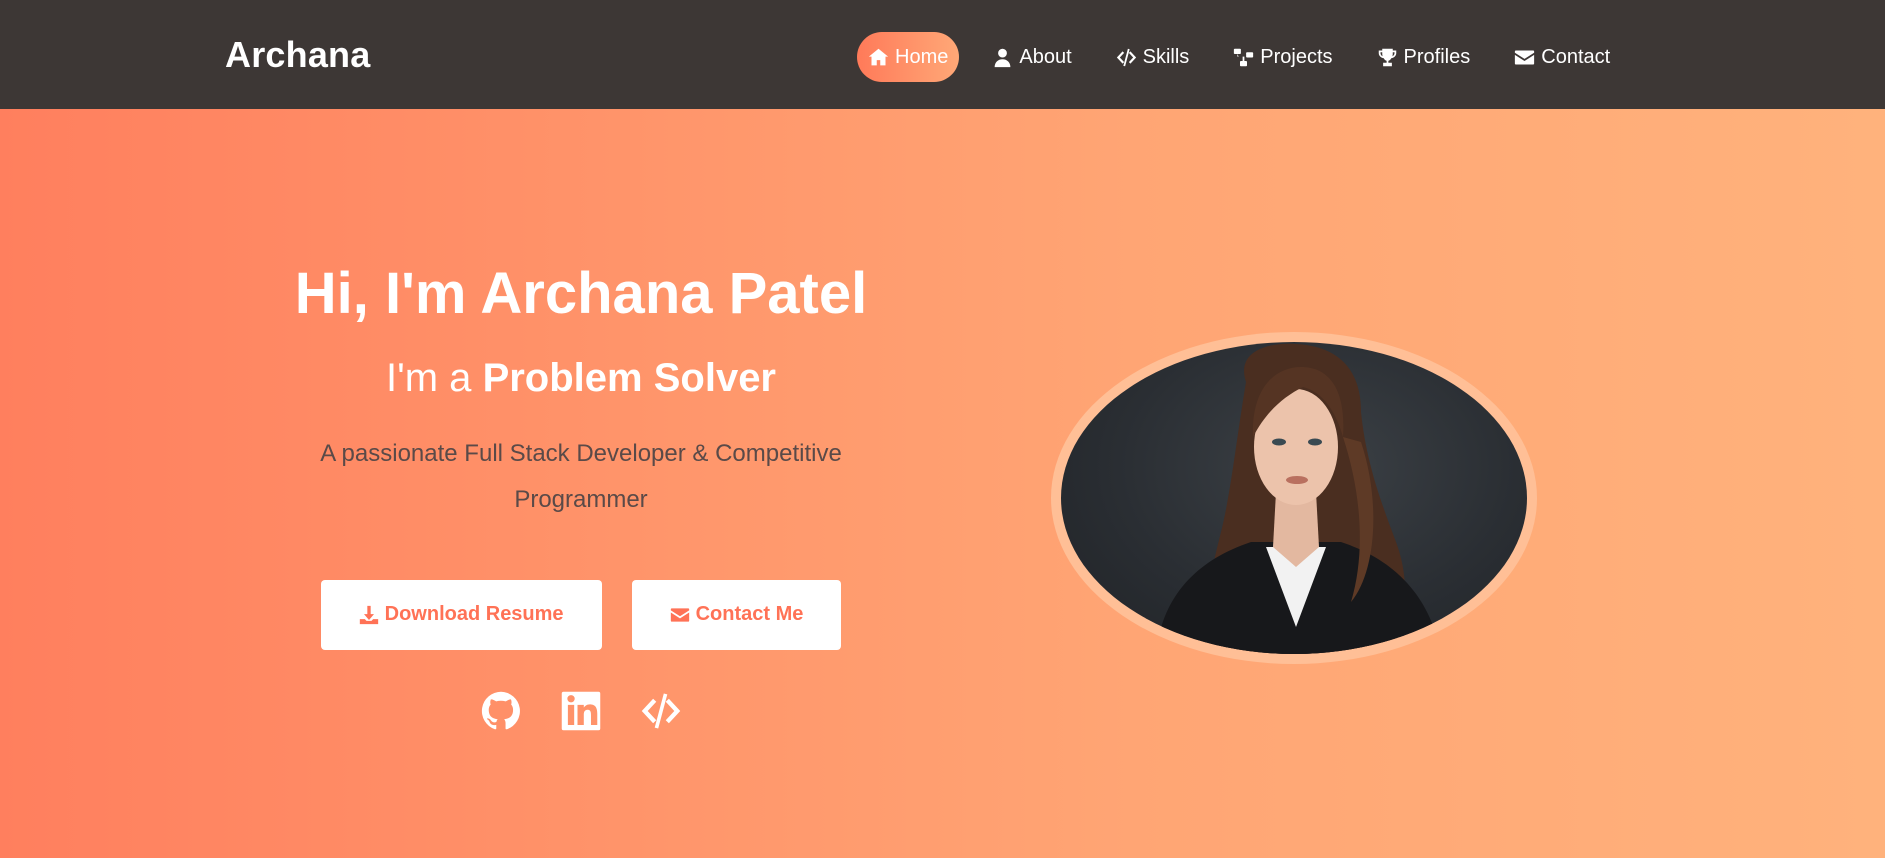 The height and width of the screenshot is (858, 1885). I want to click on nav-item-home: Home, so click(908, 57).